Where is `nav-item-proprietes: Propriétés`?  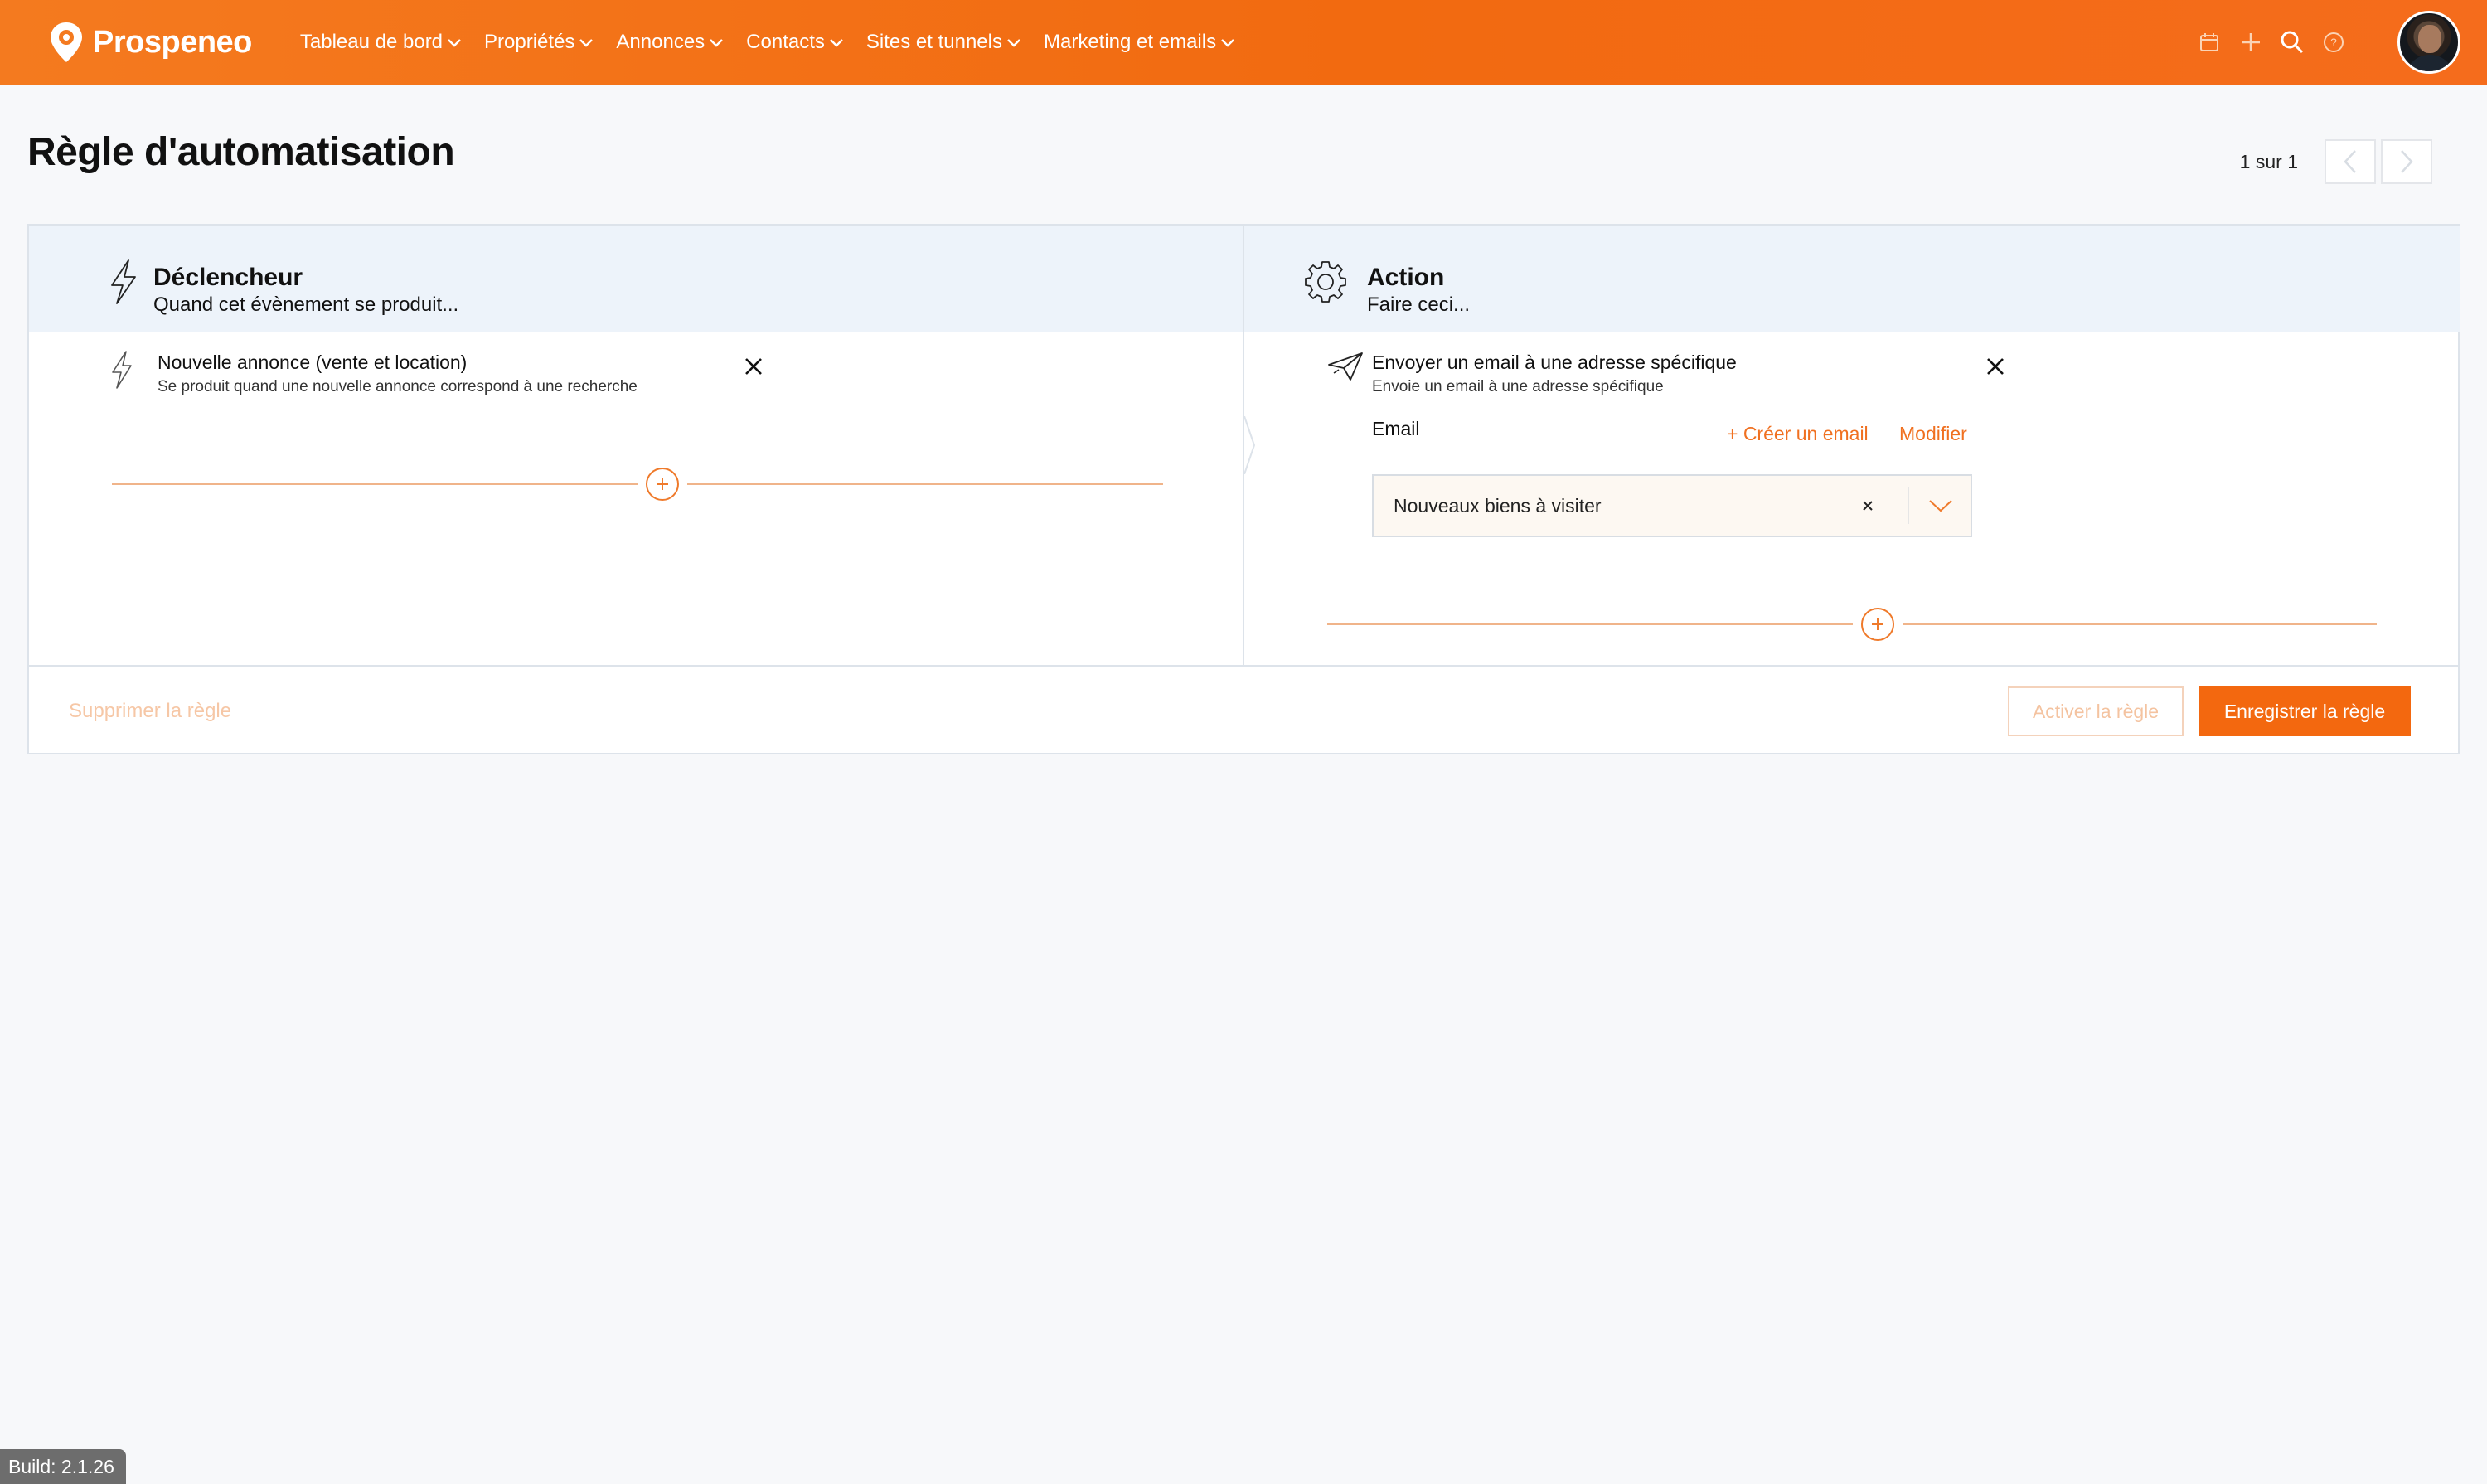
nav-item-proprietes: Propriétés is located at coordinates (539, 42).